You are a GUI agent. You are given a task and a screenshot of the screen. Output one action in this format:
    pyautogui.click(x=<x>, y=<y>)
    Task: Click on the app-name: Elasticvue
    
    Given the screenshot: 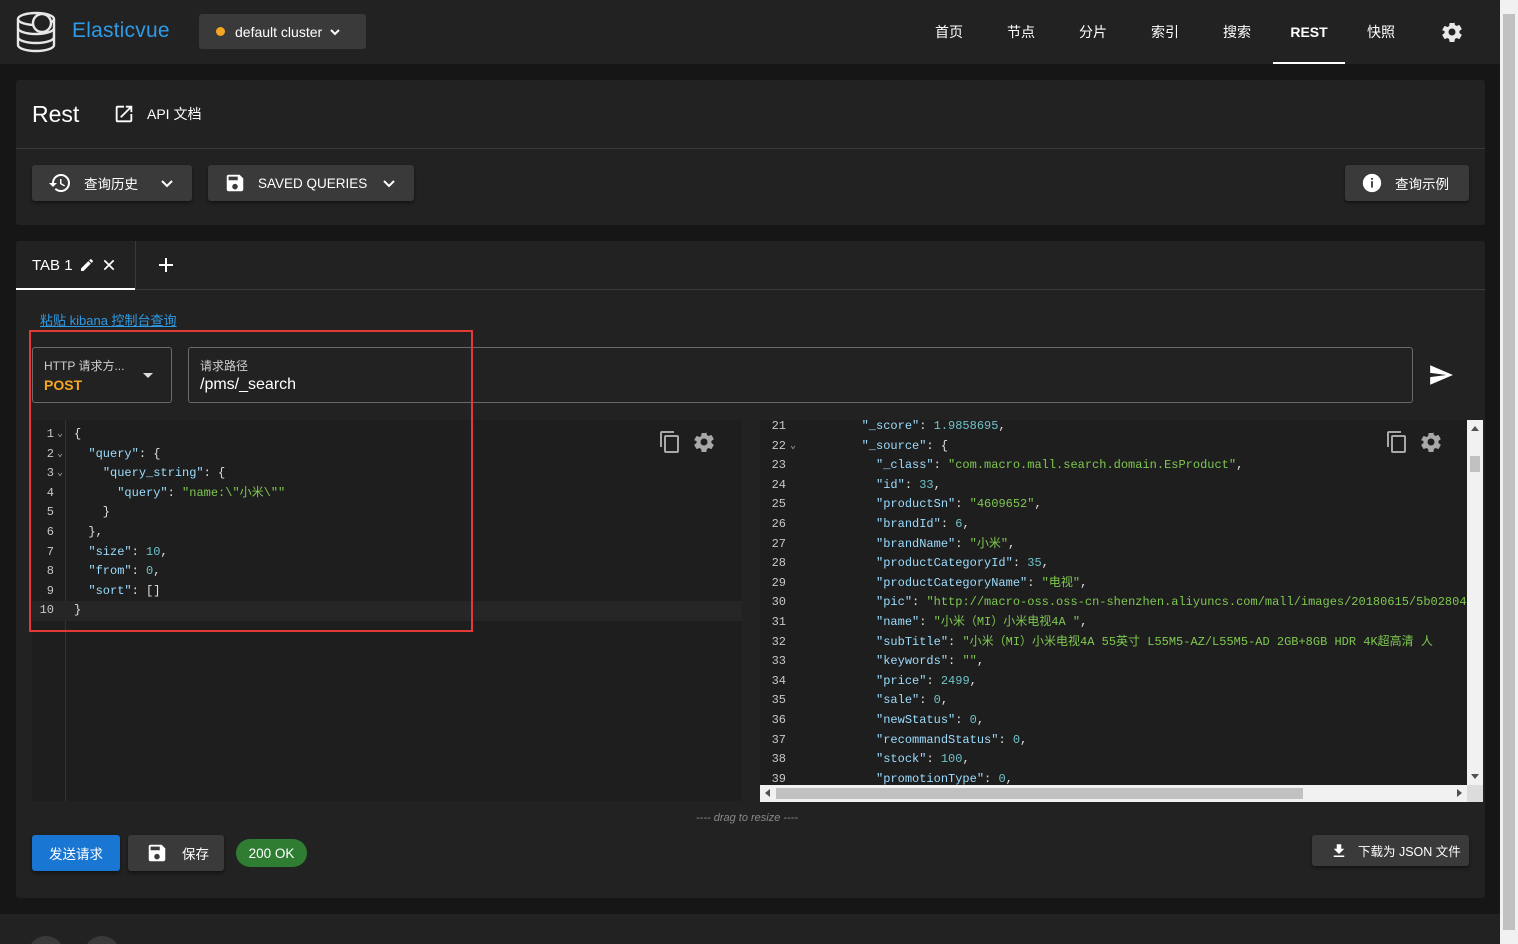 What is the action you would take?
    pyautogui.click(x=121, y=31)
    